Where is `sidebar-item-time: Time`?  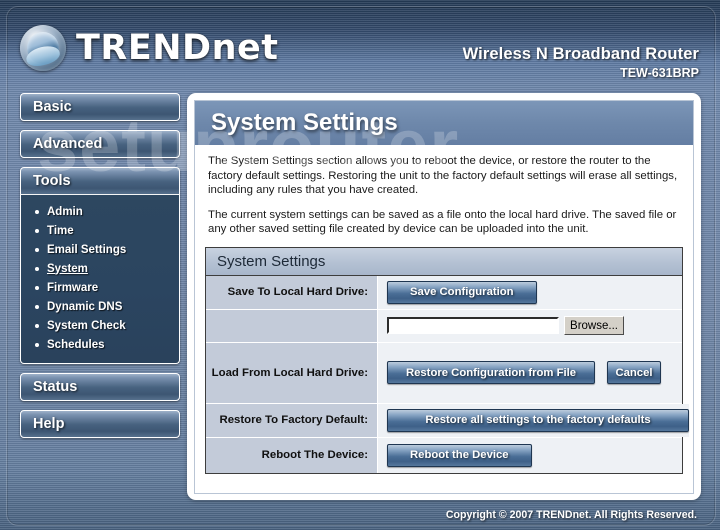
sidebar-item-time: Time is located at coordinates (100, 230).